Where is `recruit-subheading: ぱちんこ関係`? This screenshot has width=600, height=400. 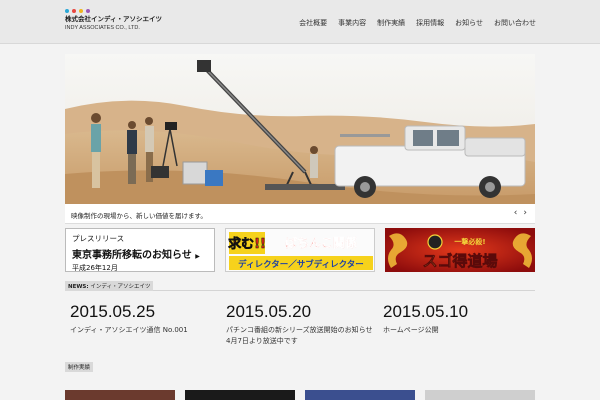 recruit-subheading: ぱちんこ関係 is located at coordinates (321, 242).